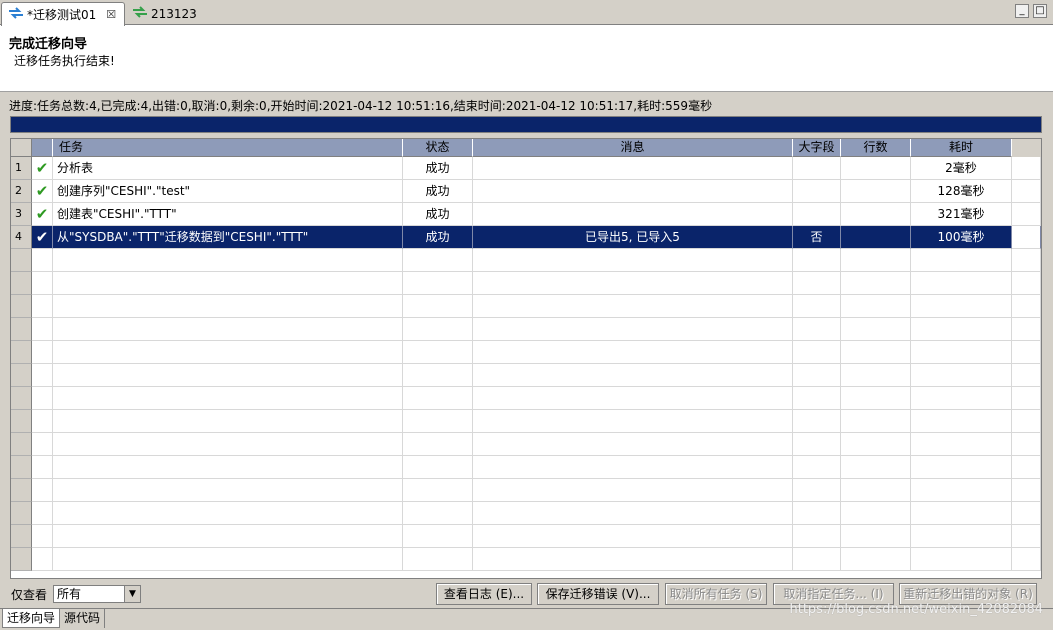 This screenshot has height=630, width=1053. What do you see at coordinates (438, 191) in the screenshot?
I see `cell-status: 成功` at bounding box center [438, 191].